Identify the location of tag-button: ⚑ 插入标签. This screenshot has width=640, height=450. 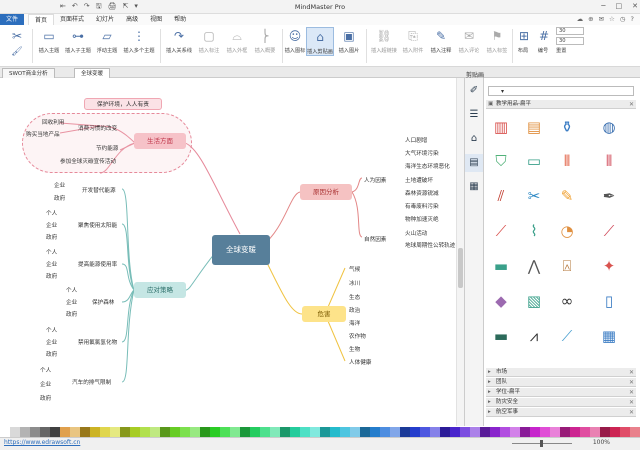
(497, 40).